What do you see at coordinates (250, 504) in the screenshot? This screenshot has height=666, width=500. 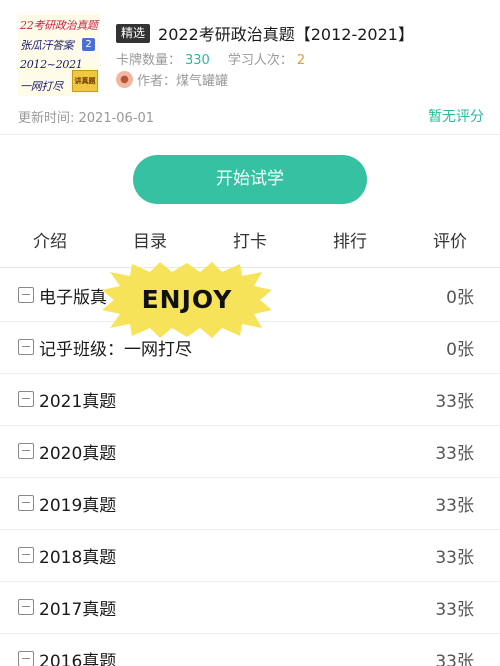 I see `chapter-row: 2019真题 33张` at bounding box center [250, 504].